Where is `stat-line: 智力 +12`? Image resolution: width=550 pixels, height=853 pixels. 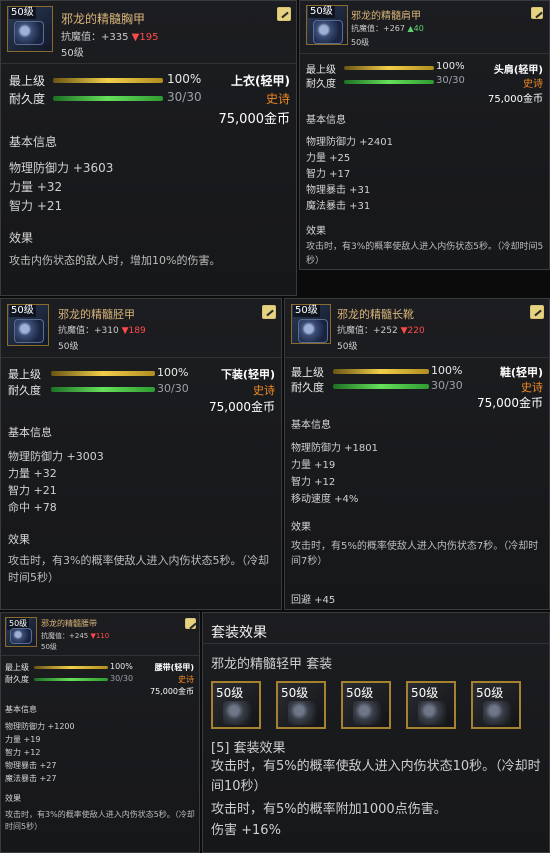 stat-line: 智力 +12 is located at coordinates (313, 482).